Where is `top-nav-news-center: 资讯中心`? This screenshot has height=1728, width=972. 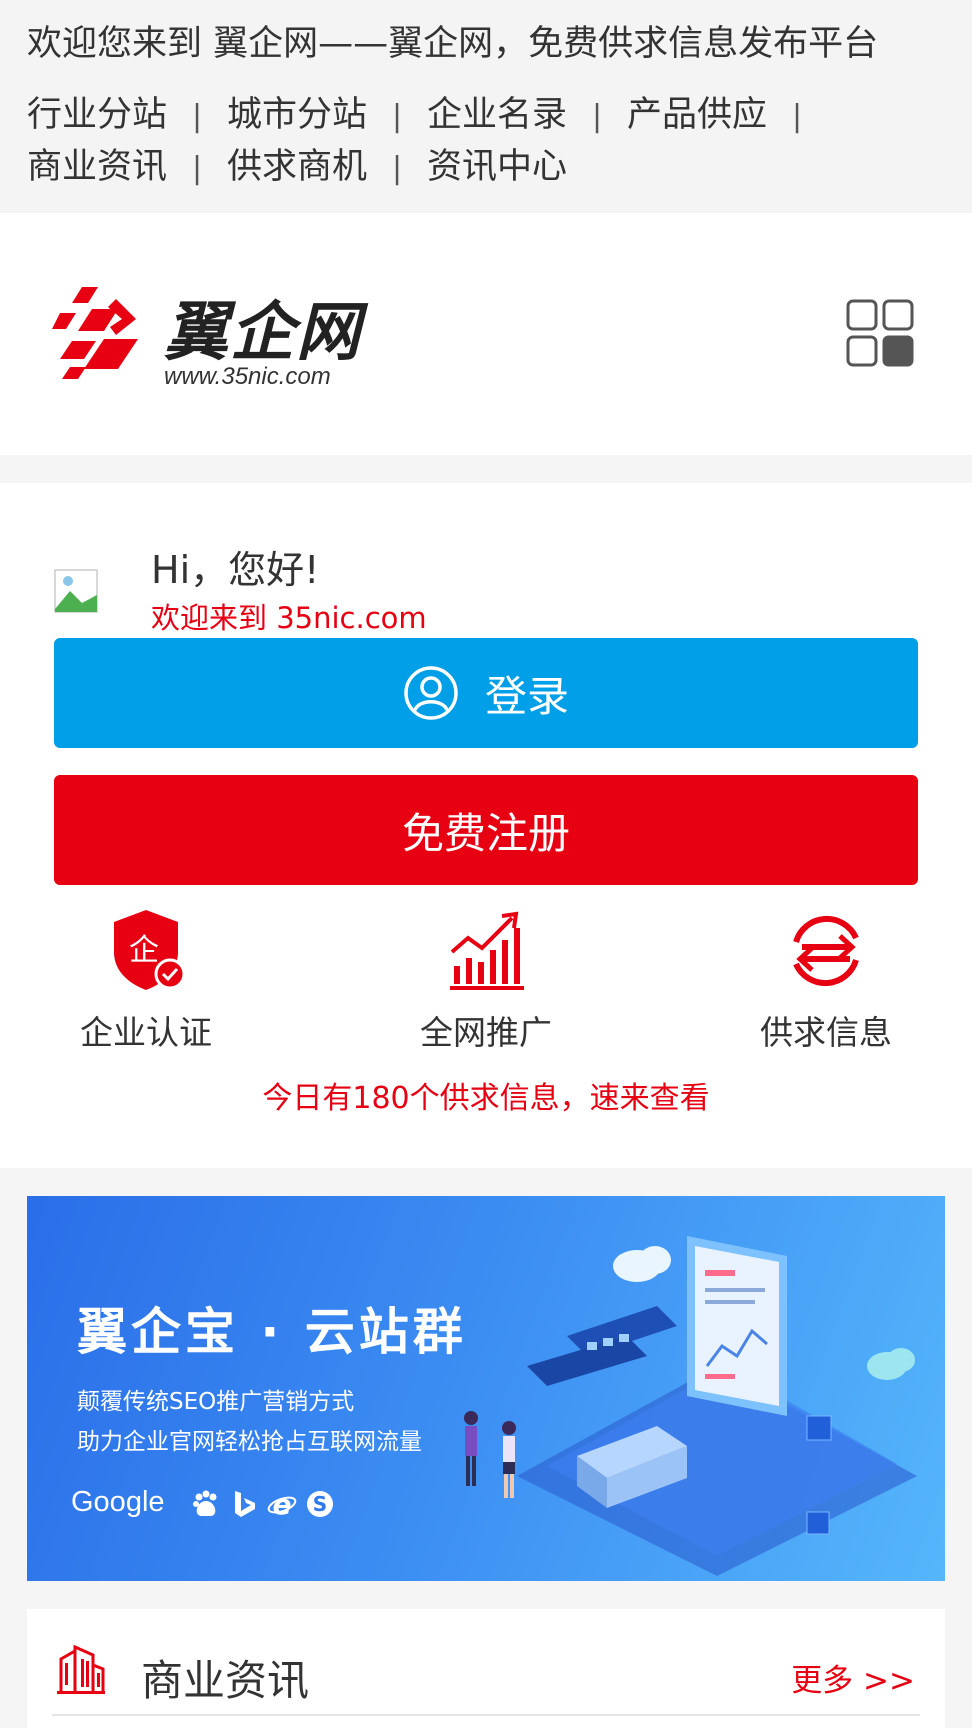 top-nav-news-center: 资讯中心 is located at coordinates (497, 167).